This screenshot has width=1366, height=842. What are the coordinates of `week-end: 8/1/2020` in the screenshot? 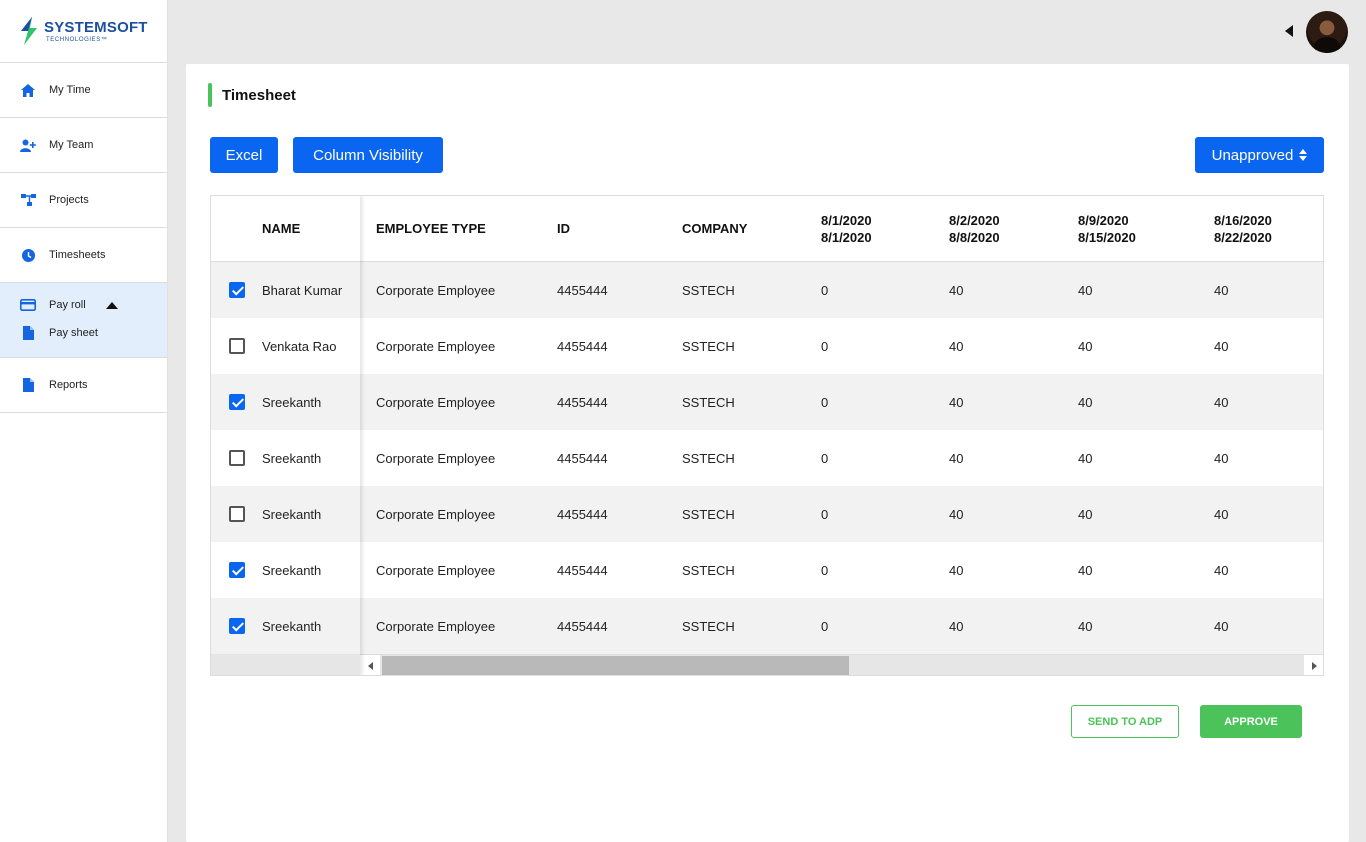 It's located at (846, 237).